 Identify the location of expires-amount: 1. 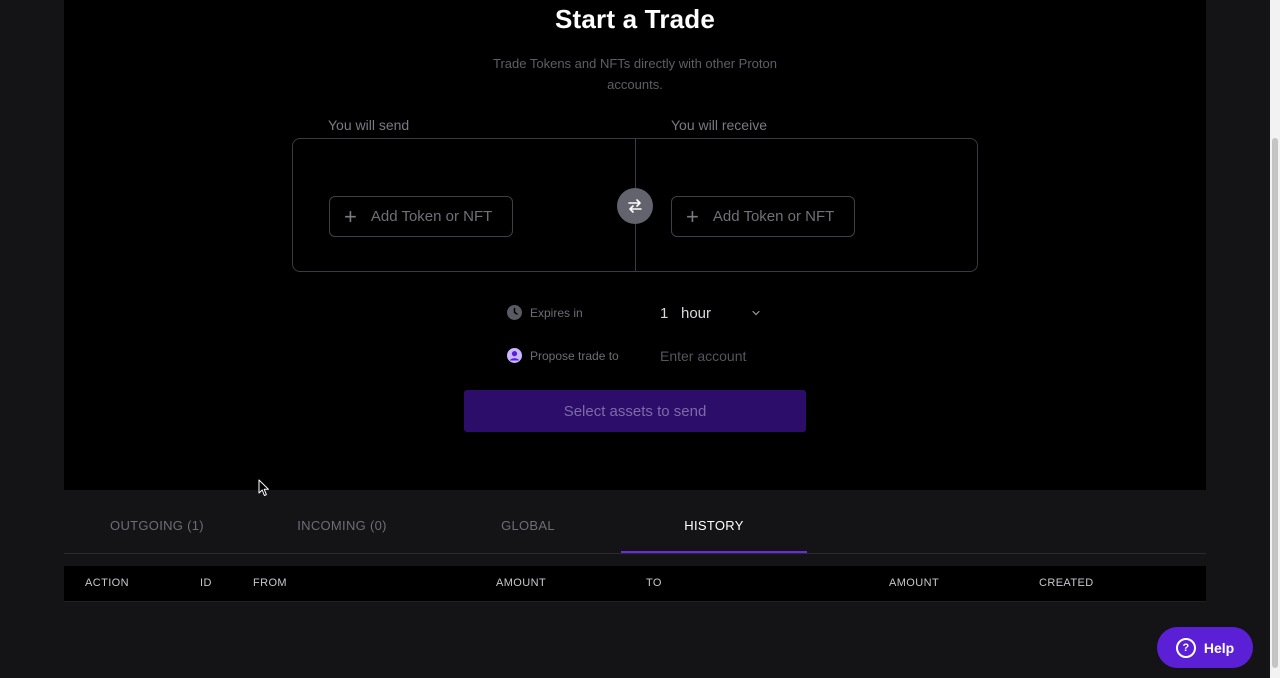
(664, 313).